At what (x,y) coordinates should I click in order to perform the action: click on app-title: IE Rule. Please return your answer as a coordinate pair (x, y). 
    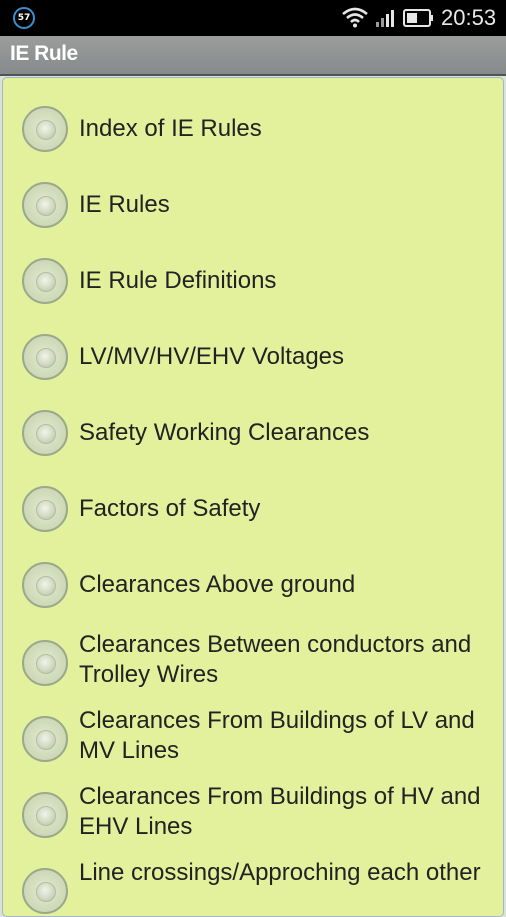
    Looking at the image, I should click on (44, 53).